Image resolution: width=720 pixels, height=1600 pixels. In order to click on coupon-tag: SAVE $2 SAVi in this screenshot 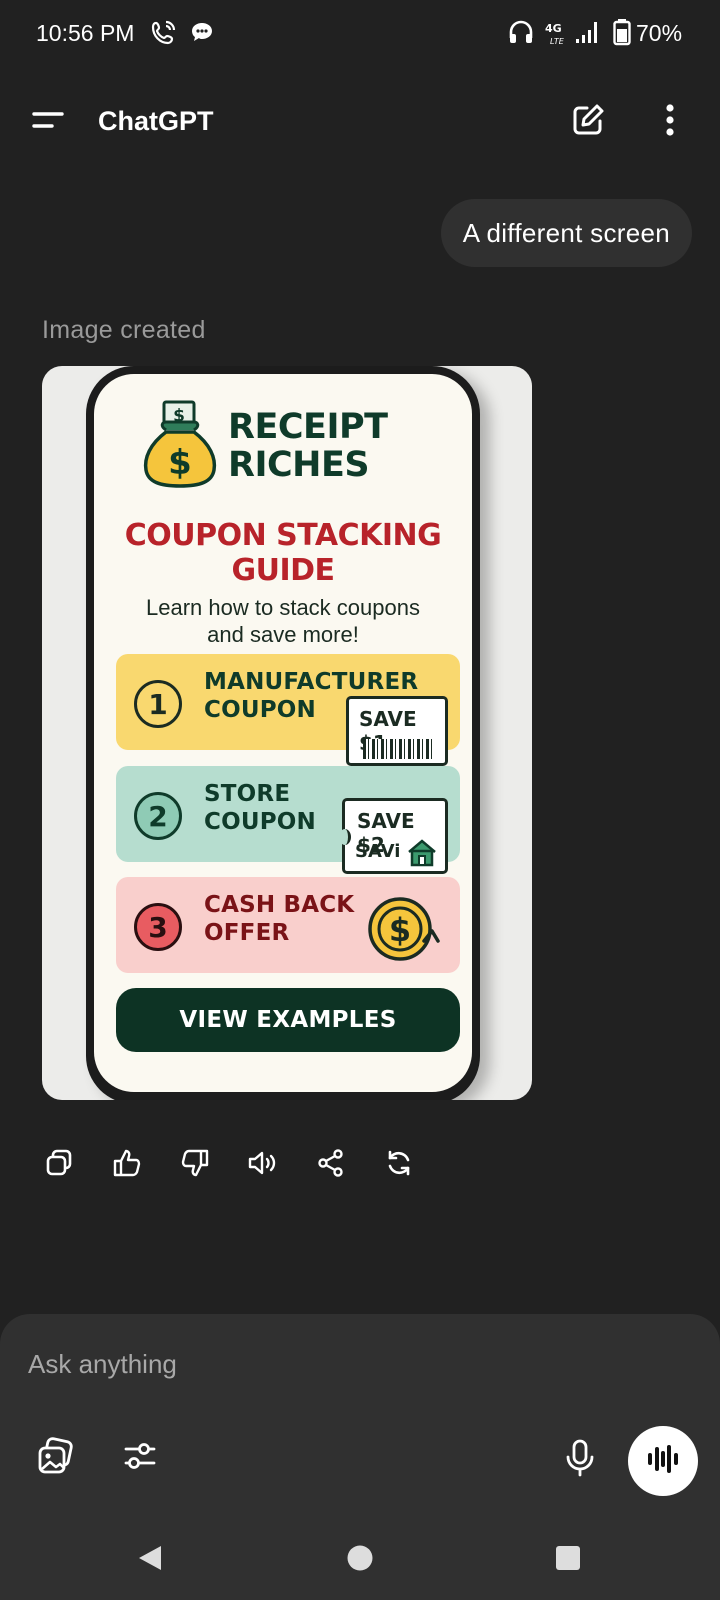, I will do `click(393, 836)`.